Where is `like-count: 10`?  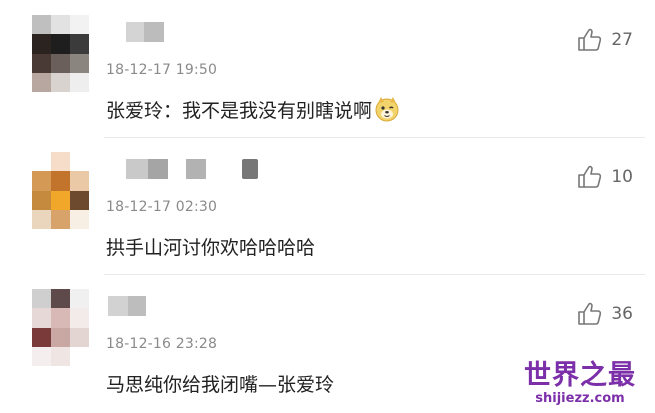
like-count: 10 is located at coordinates (622, 177).